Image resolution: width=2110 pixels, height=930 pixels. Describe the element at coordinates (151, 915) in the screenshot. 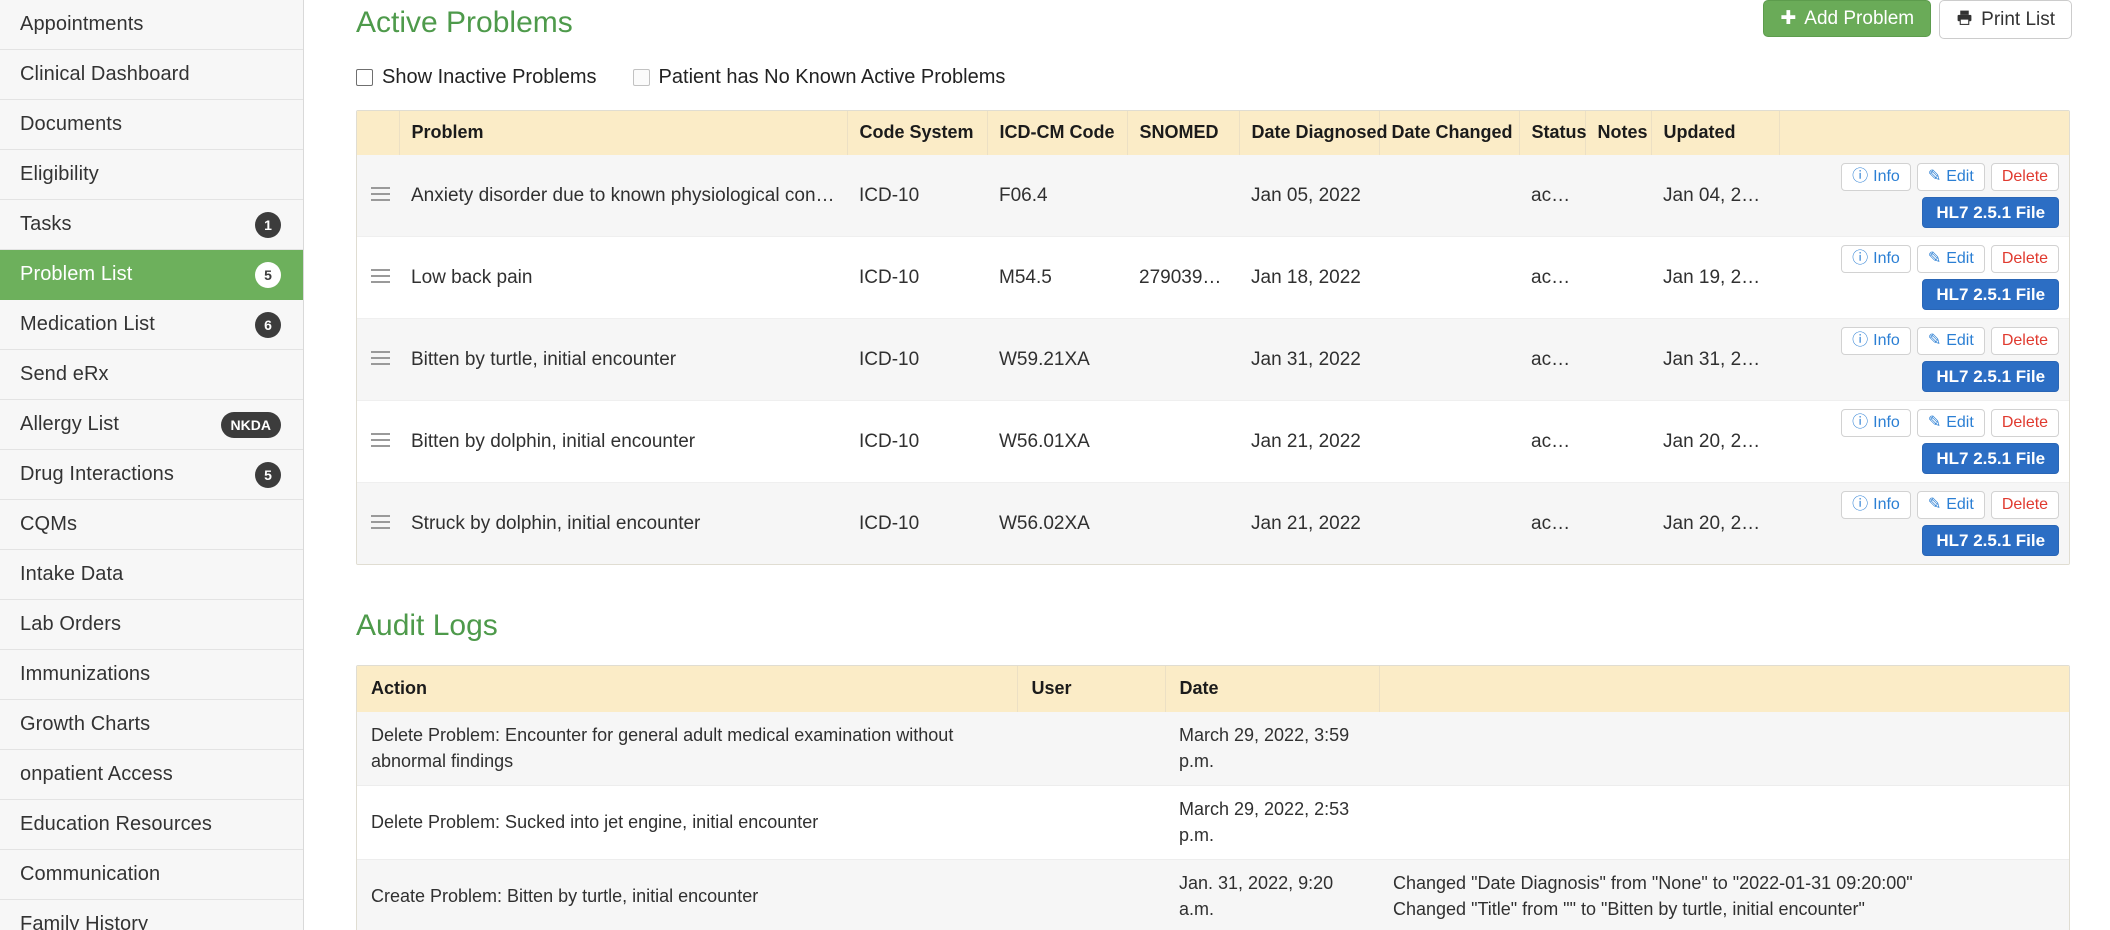

I see `sidebar-item-family-history: Family History` at that location.